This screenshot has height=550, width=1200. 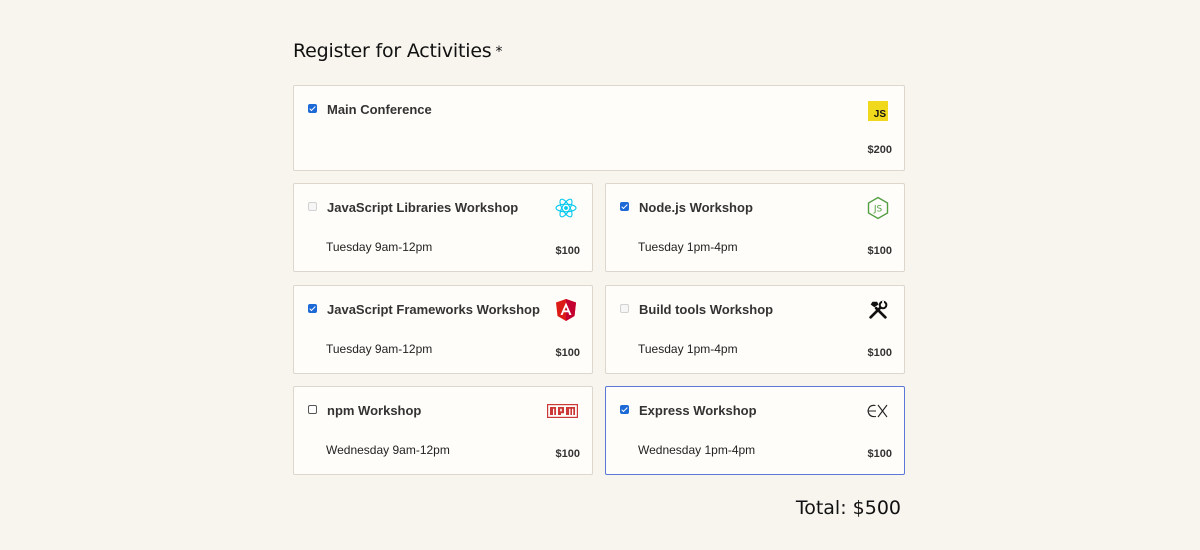 What do you see at coordinates (499, 52) in the screenshot?
I see `required-mark: *` at bounding box center [499, 52].